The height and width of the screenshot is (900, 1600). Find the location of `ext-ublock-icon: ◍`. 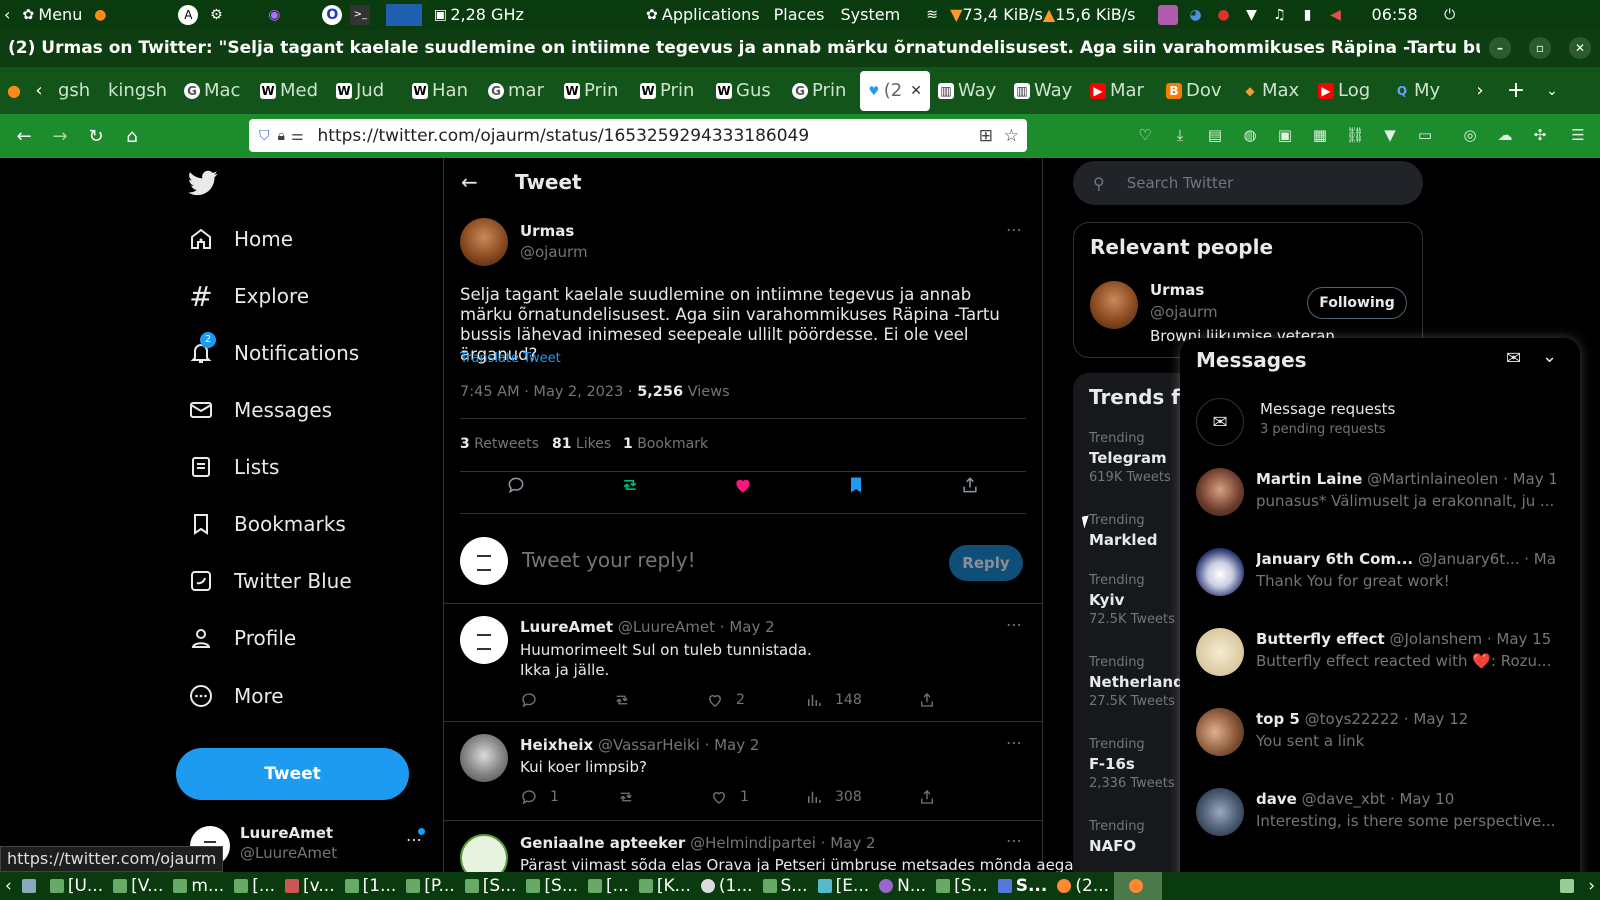

ext-ublock-icon: ◍ is located at coordinates (1250, 136).